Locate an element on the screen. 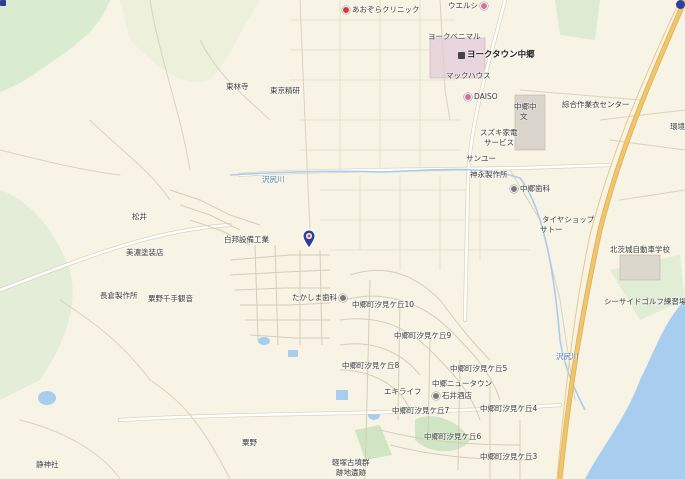 This screenshot has width=685, height=479. poi-yorktown: ヨークタウン中郷 is located at coordinates (496, 55).